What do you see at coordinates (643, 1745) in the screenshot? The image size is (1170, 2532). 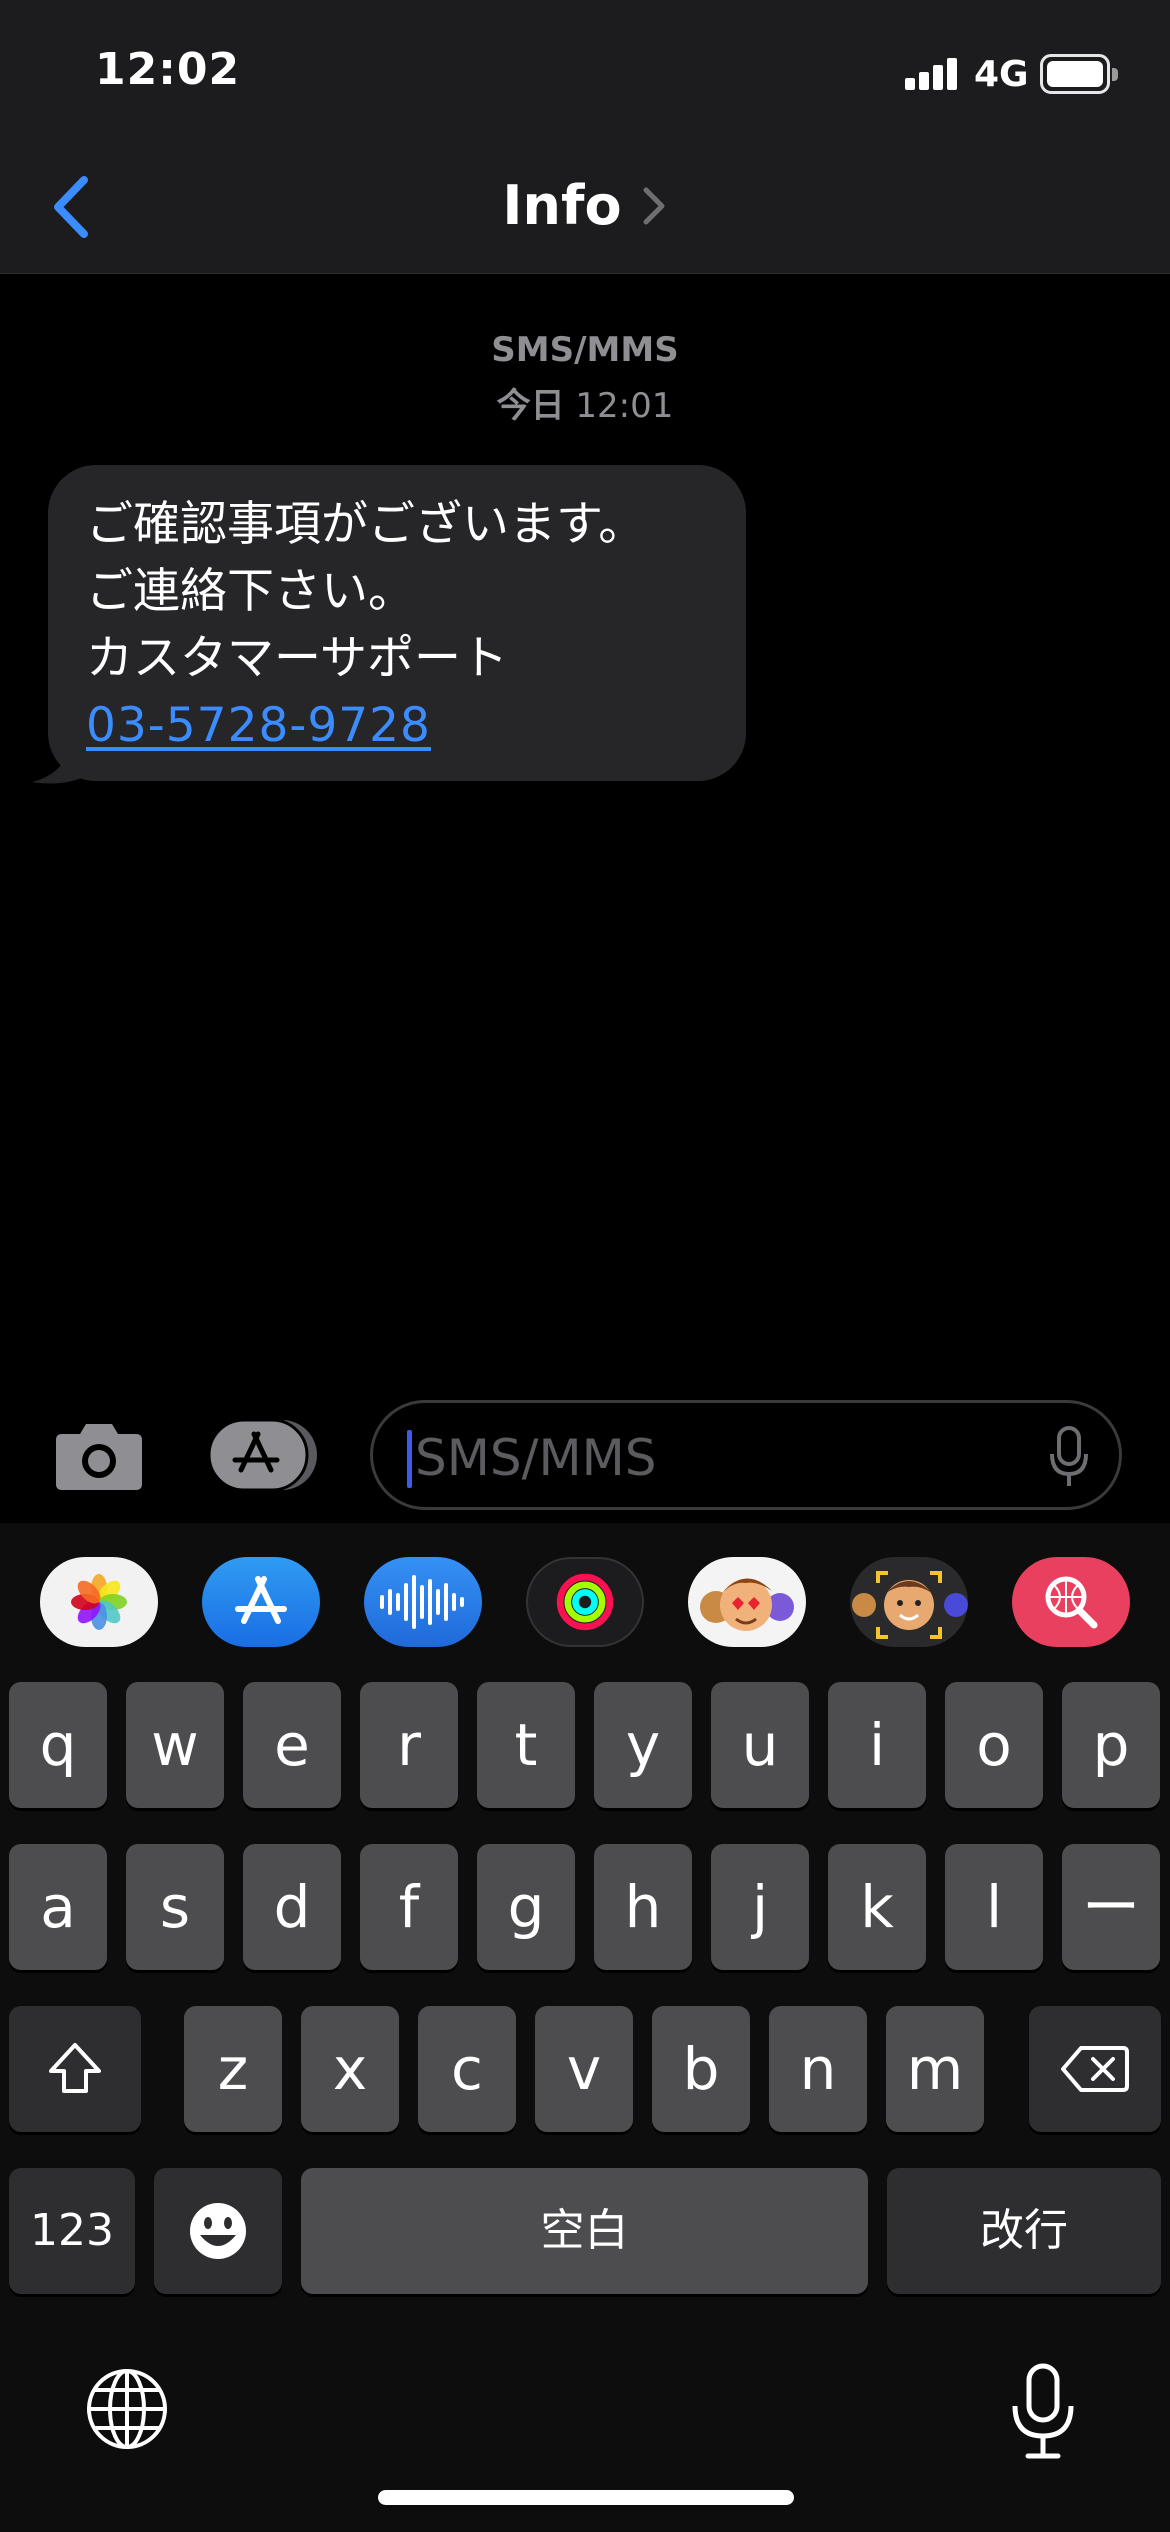 I see `key-y: y` at bounding box center [643, 1745].